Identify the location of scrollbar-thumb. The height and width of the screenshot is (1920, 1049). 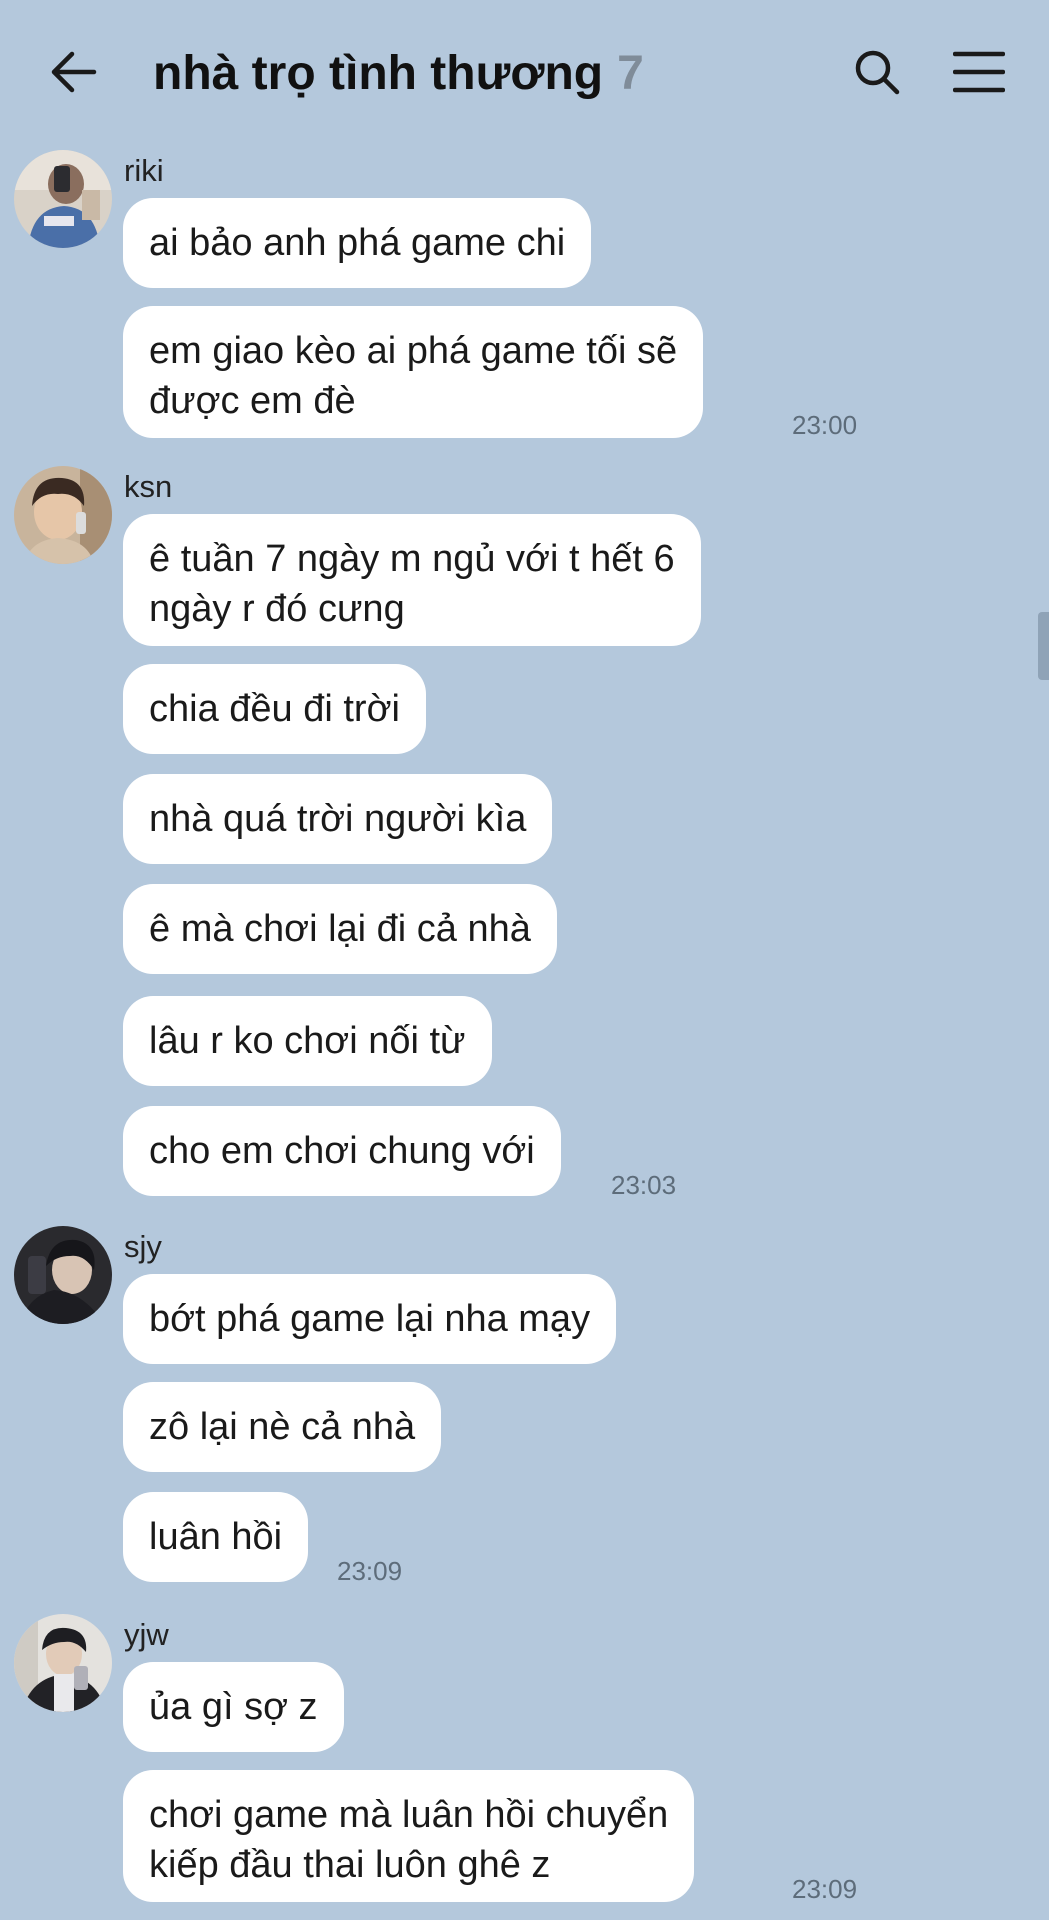
(1043, 646).